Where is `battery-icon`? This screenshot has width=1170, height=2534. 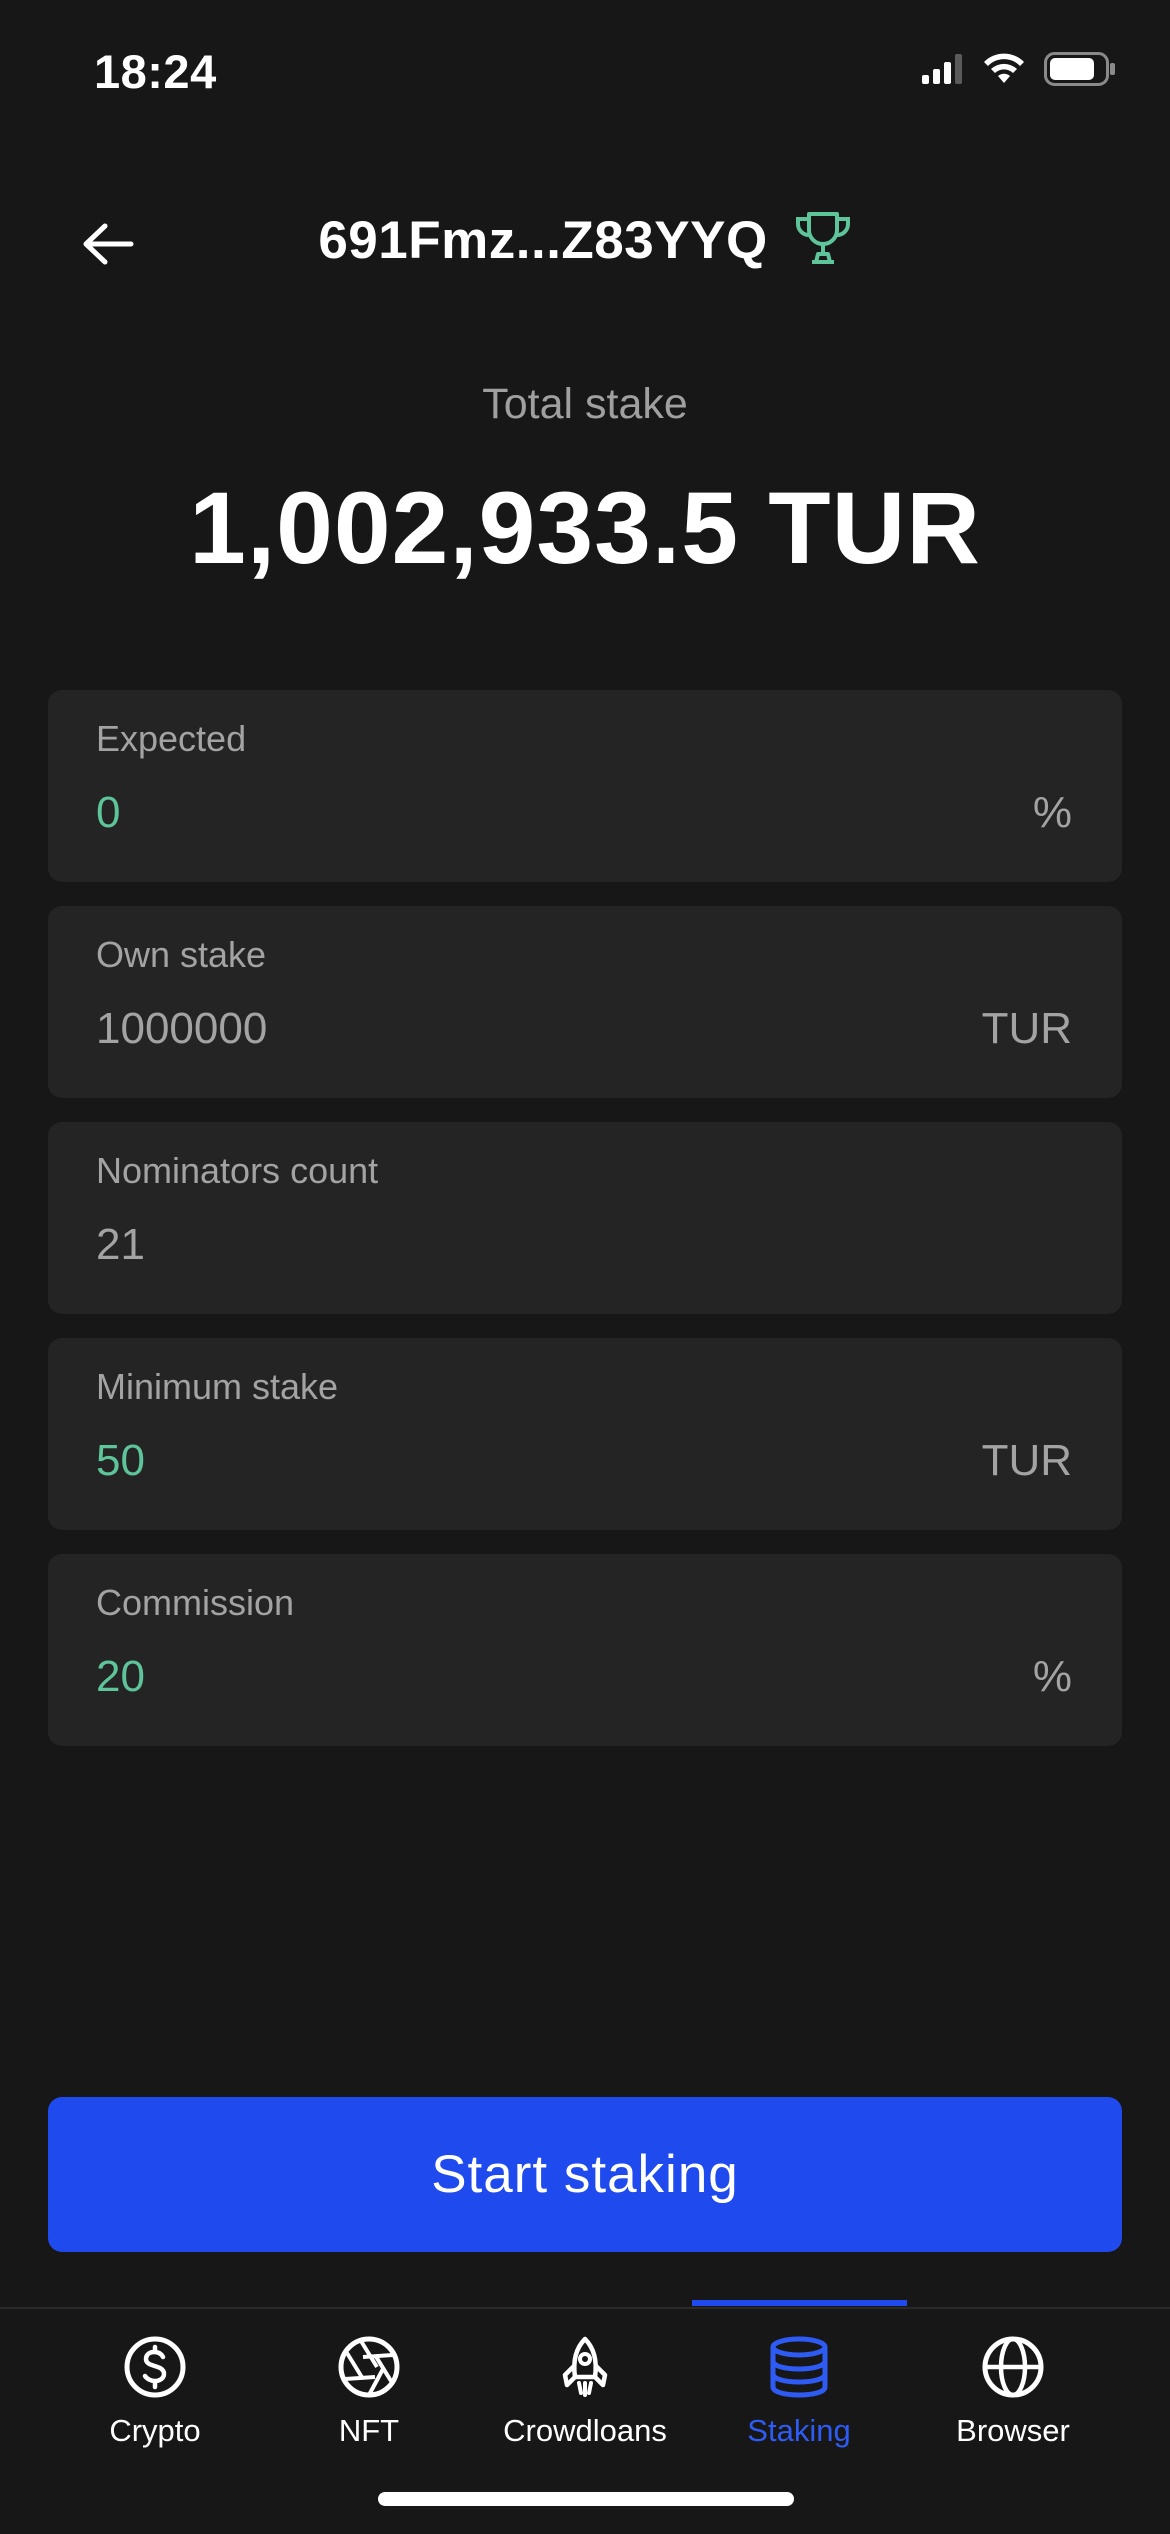
battery-icon is located at coordinates (1080, 71).